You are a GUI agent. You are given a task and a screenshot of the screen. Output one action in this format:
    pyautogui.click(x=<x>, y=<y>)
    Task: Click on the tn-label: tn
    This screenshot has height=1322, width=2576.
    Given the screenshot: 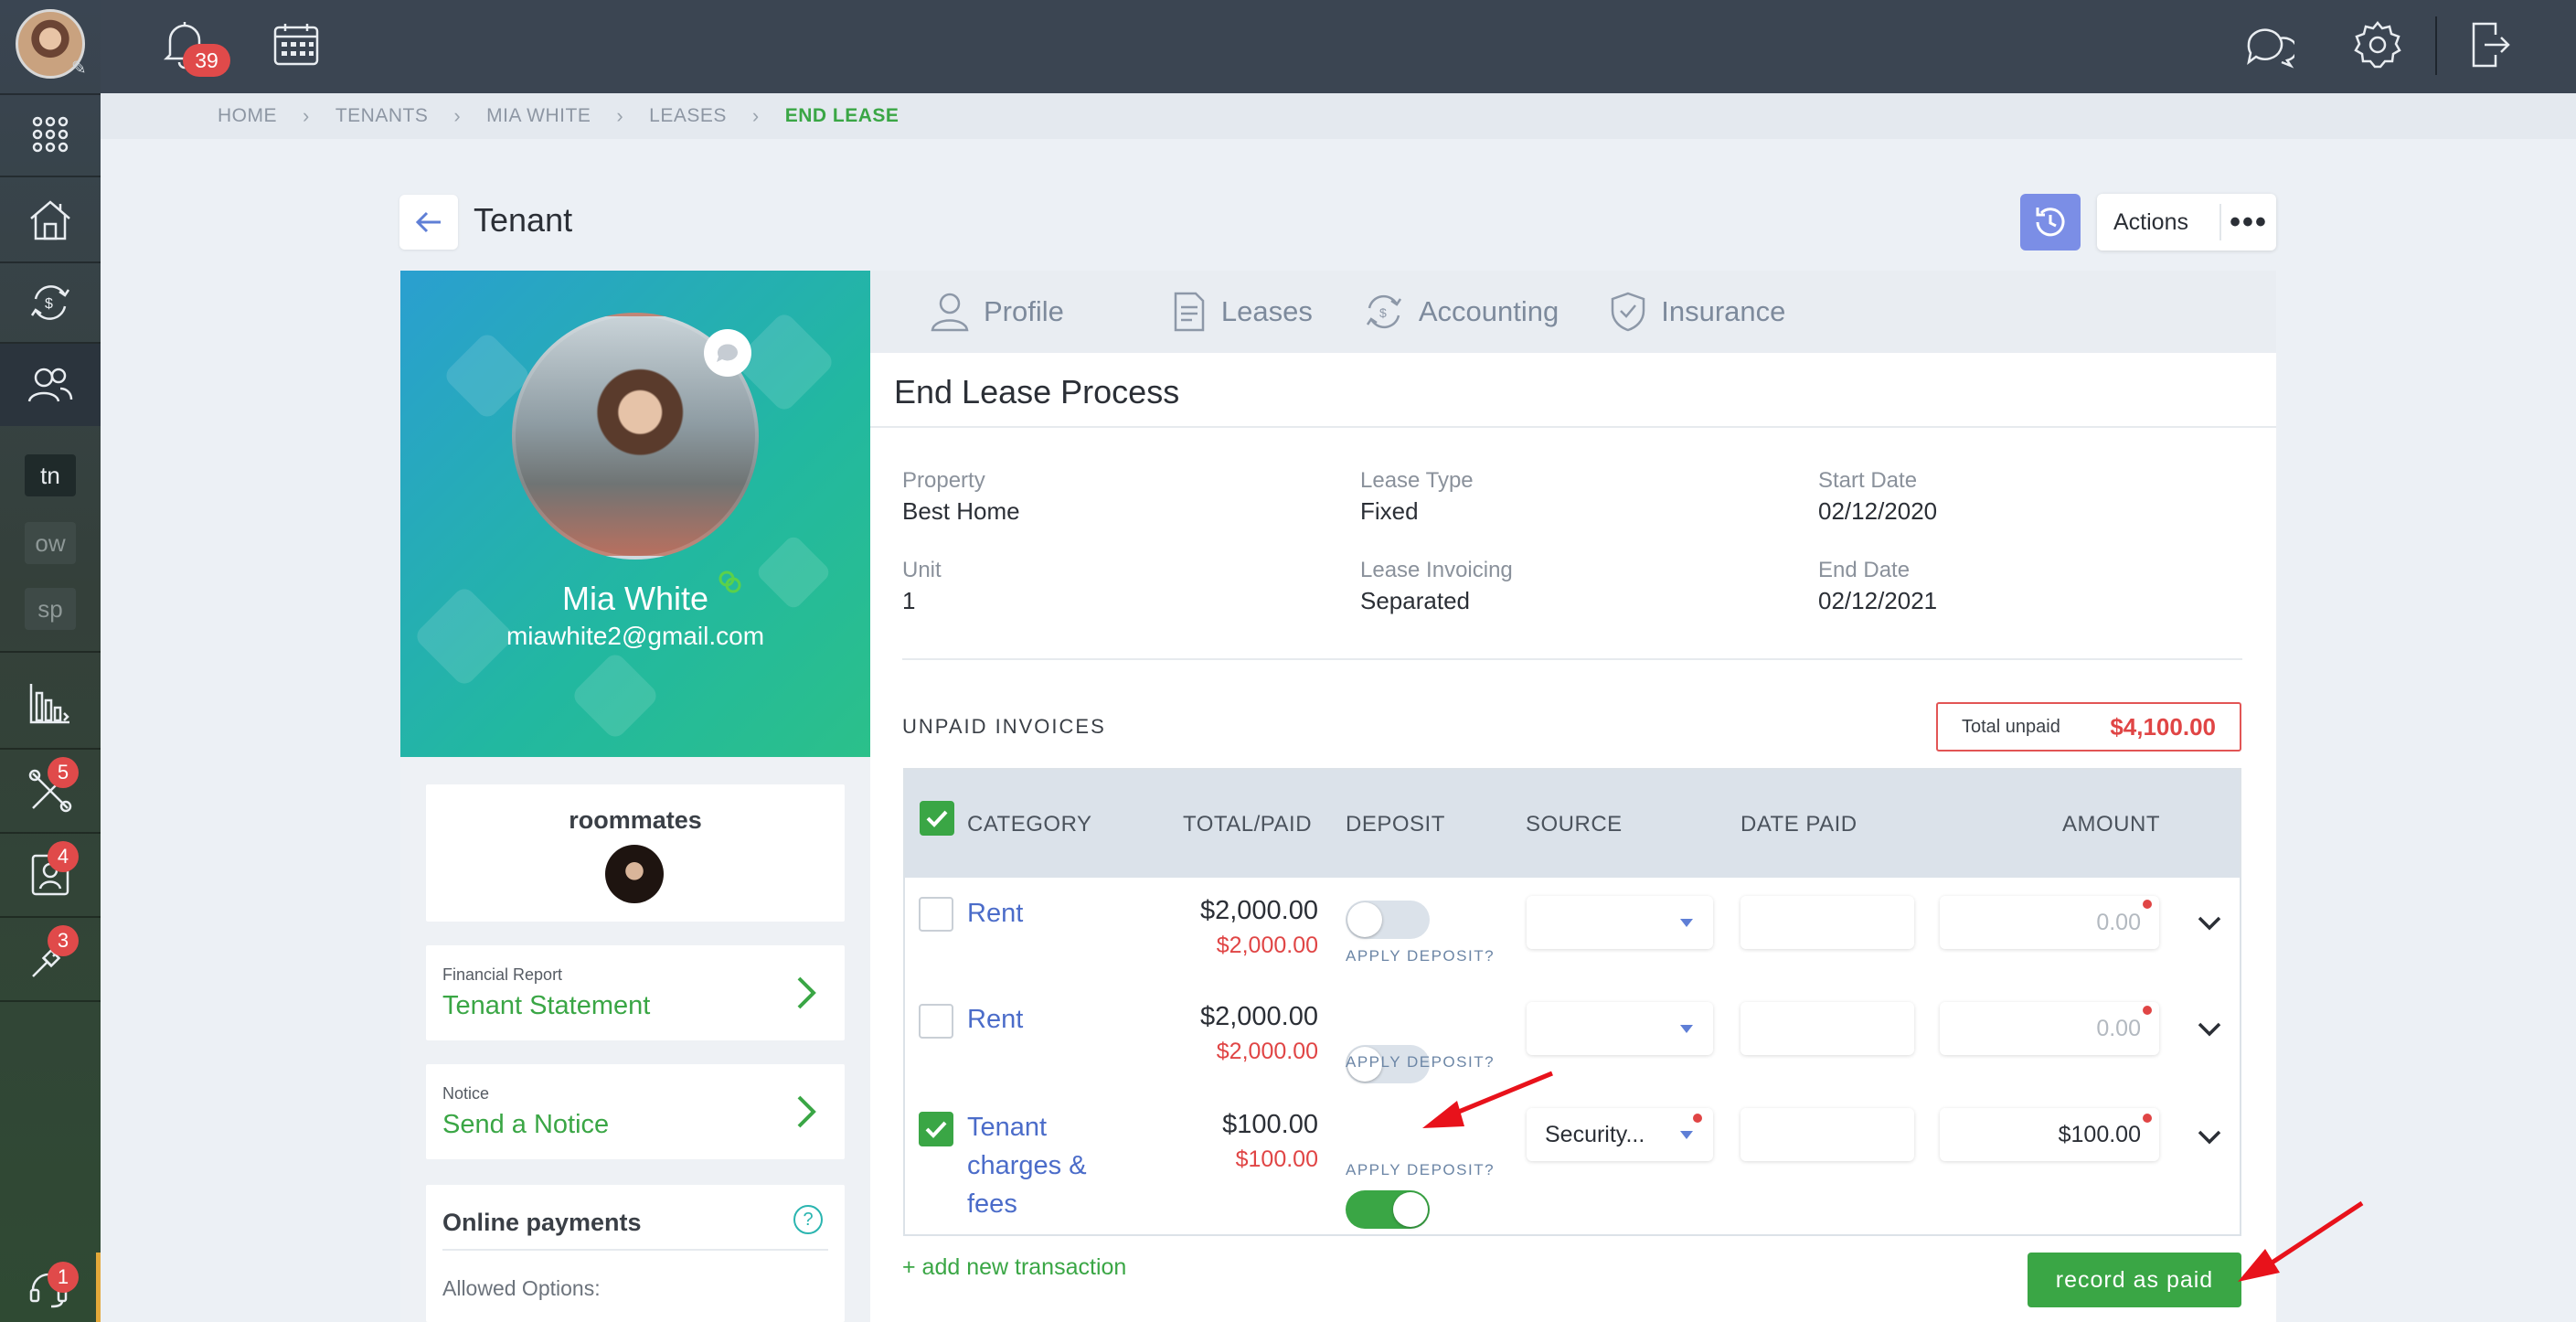 What is the action you would take?
    pyautogui.click(x=50, y=475)
    